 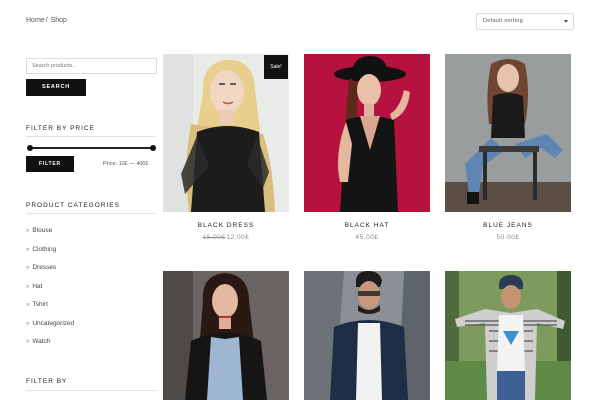 I want to click on category-item: » Dresses, so click(x=50, y=273).